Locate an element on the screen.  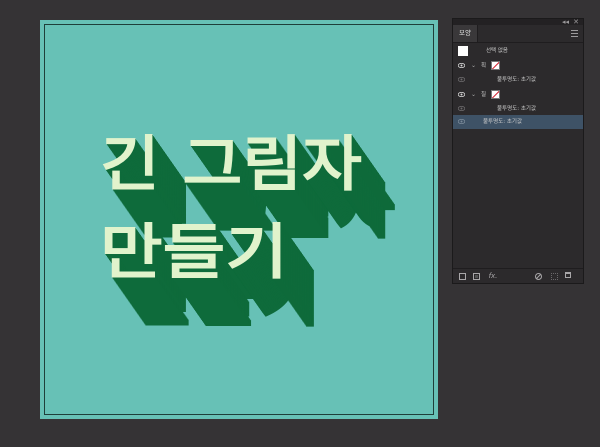
add-stroke-icon is located at coordinates (462, 276).